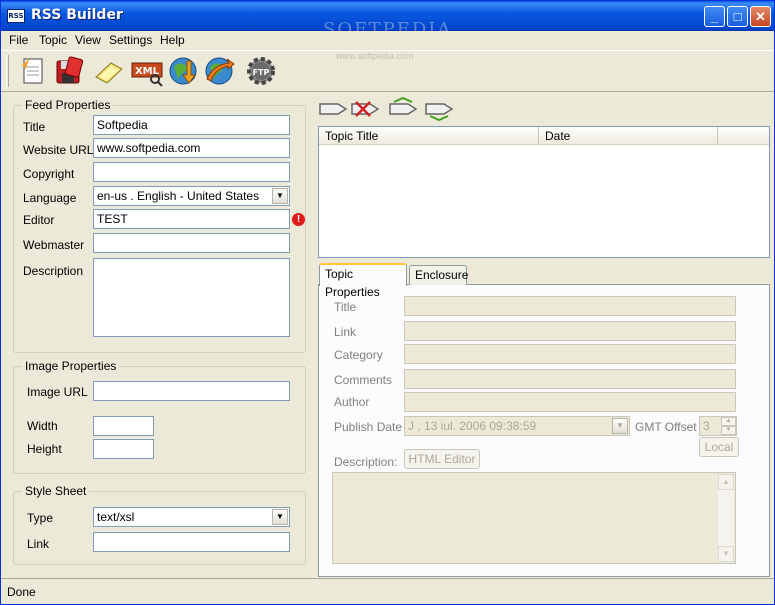  Describe the element at coordinates (442, 459) in the screenshot. I see `html-editor-button: HTML Editor` at that location.